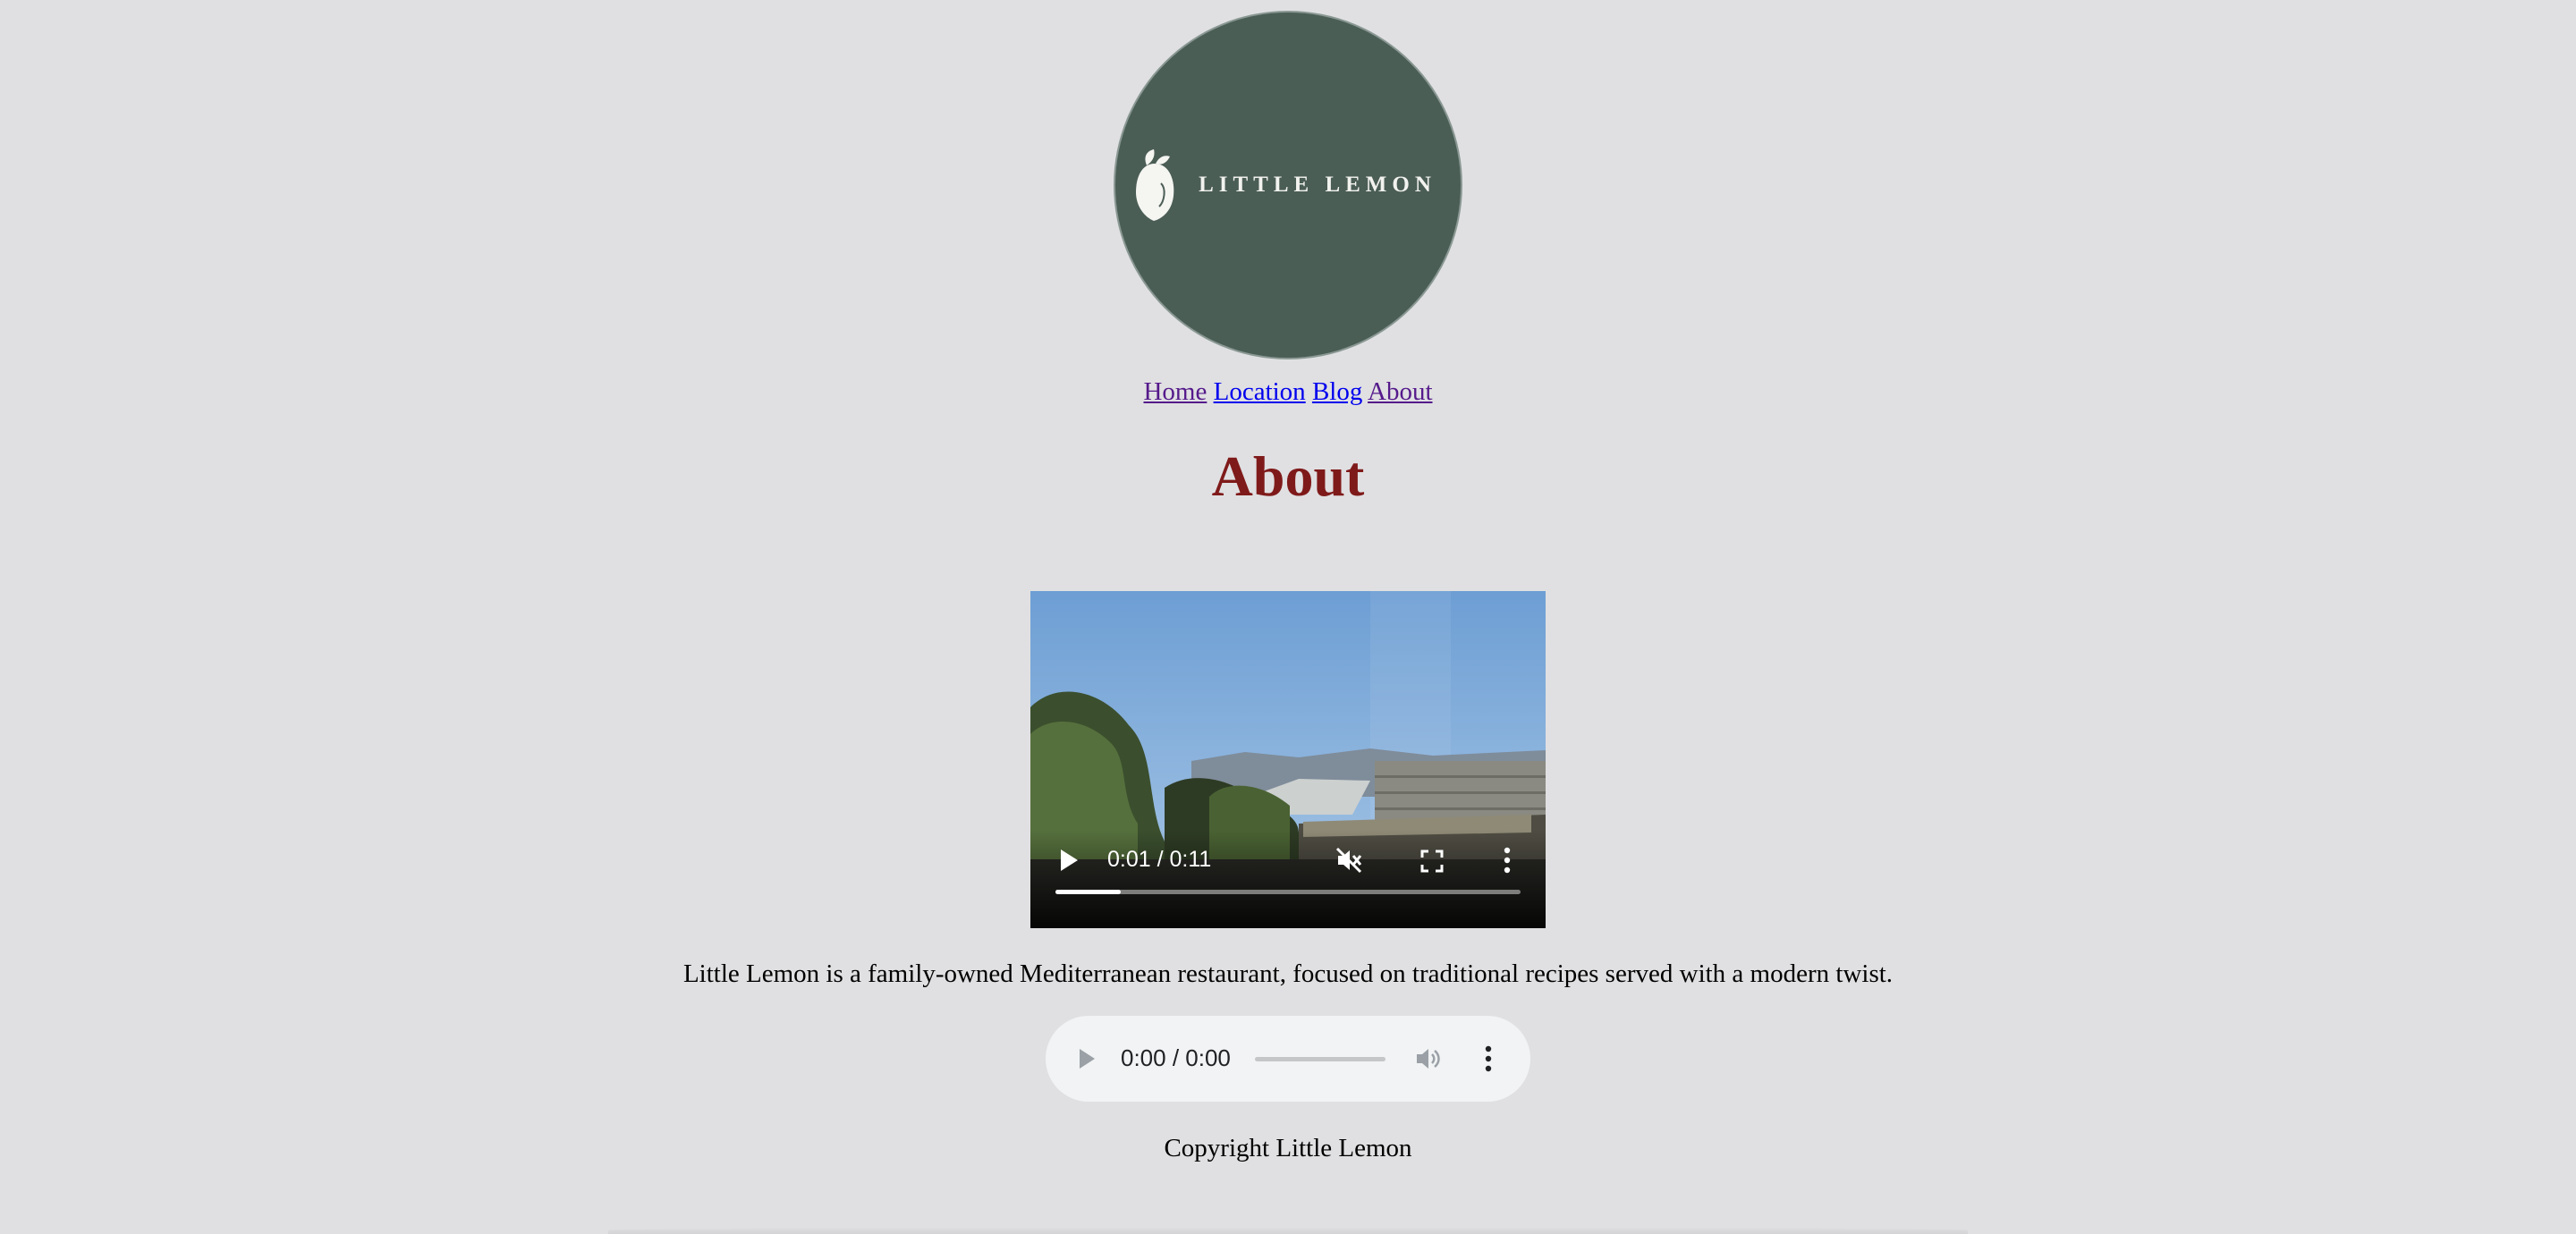 This screenshot has height=1234, width=2576. What do you see at coordinates (1400, 392) in the screenshot?
I see `nav-link-about: About` at bounding box center [1400, 392].